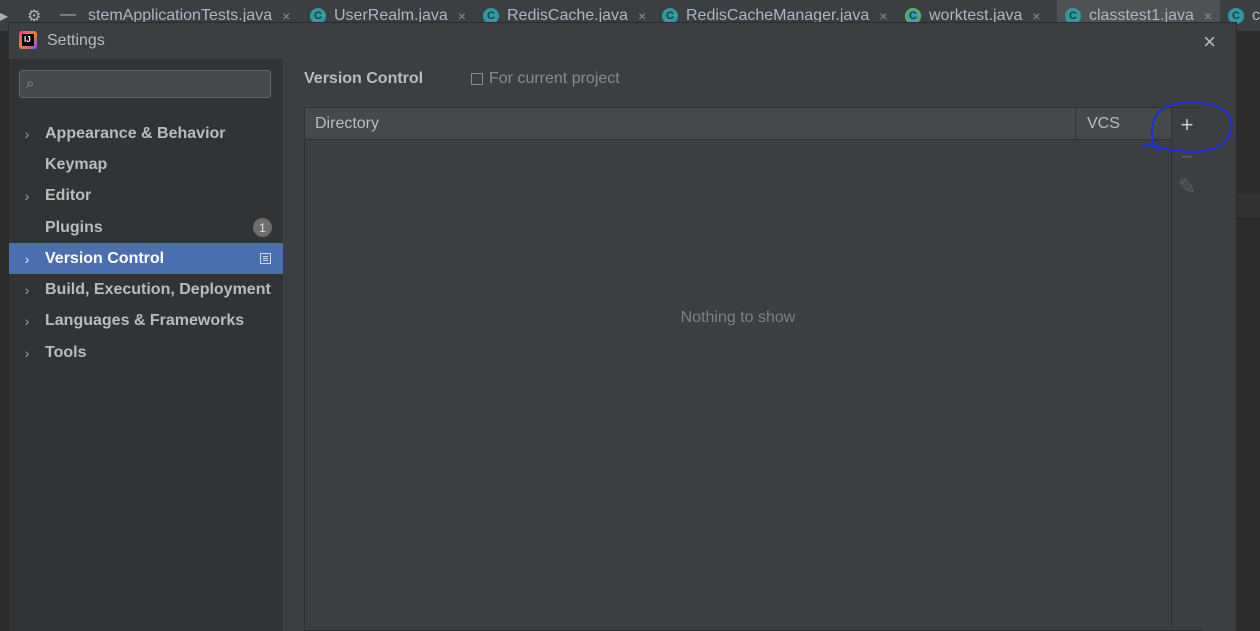 This screenshot has width=1260, height=631. I want to click on sidebar-item-version-control: › Version Control, so click(146, 258).